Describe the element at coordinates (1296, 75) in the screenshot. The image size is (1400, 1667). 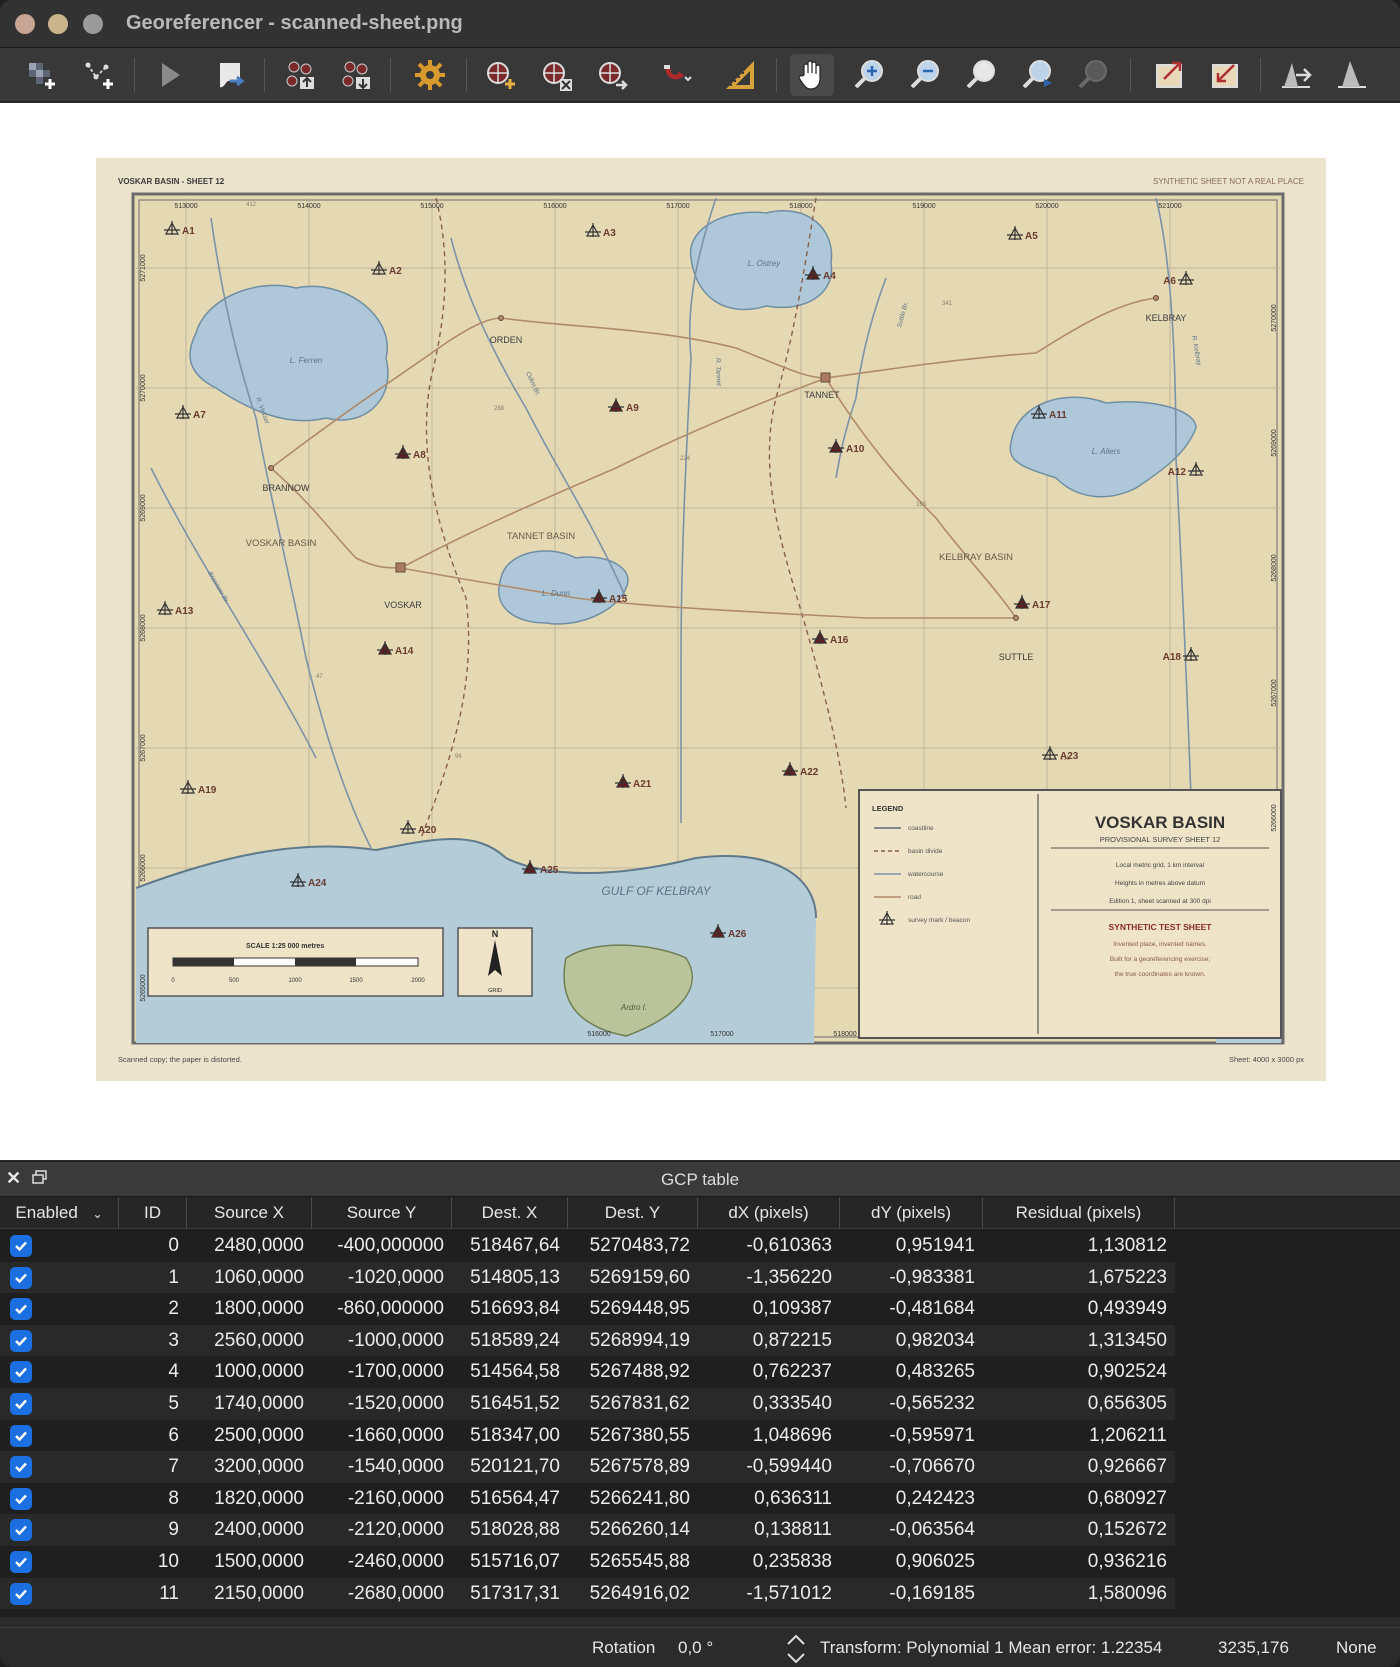
I see `full-histogram-button` at that location.